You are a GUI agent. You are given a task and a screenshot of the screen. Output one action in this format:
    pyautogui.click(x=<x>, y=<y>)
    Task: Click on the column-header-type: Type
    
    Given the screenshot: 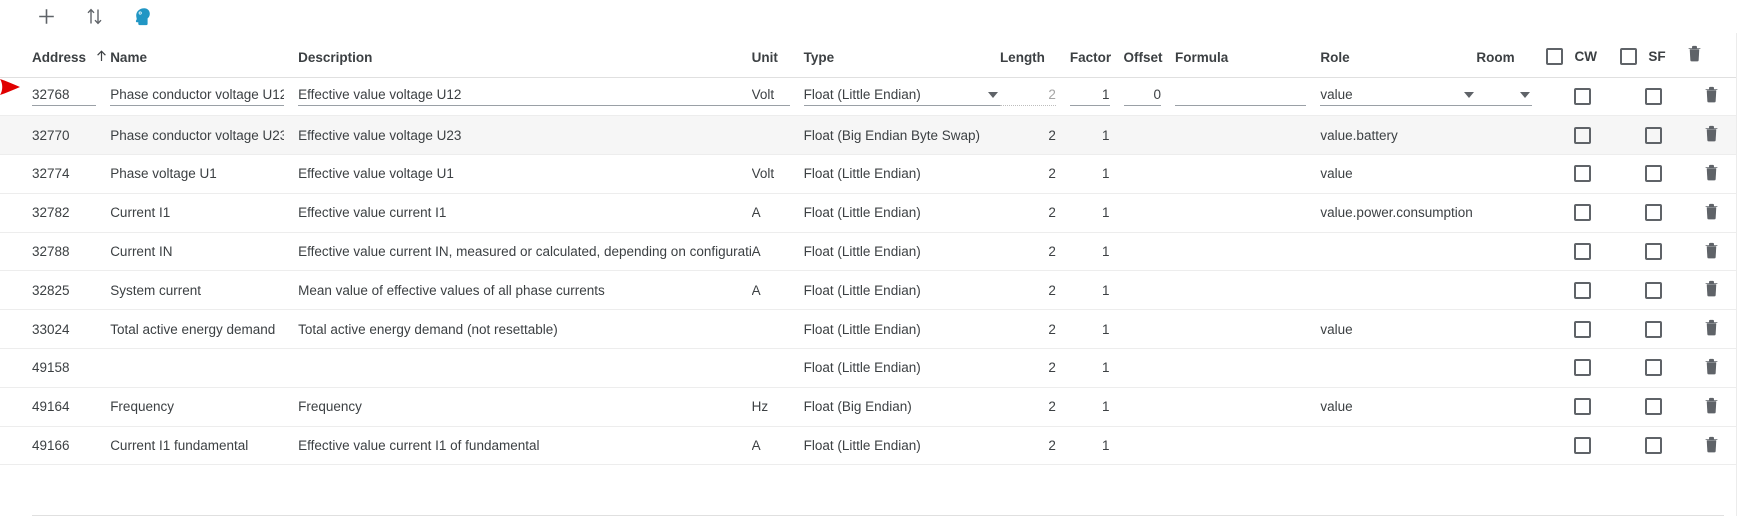 What is the action you would take?
    pyautogui.click(x=894, y=55)
    